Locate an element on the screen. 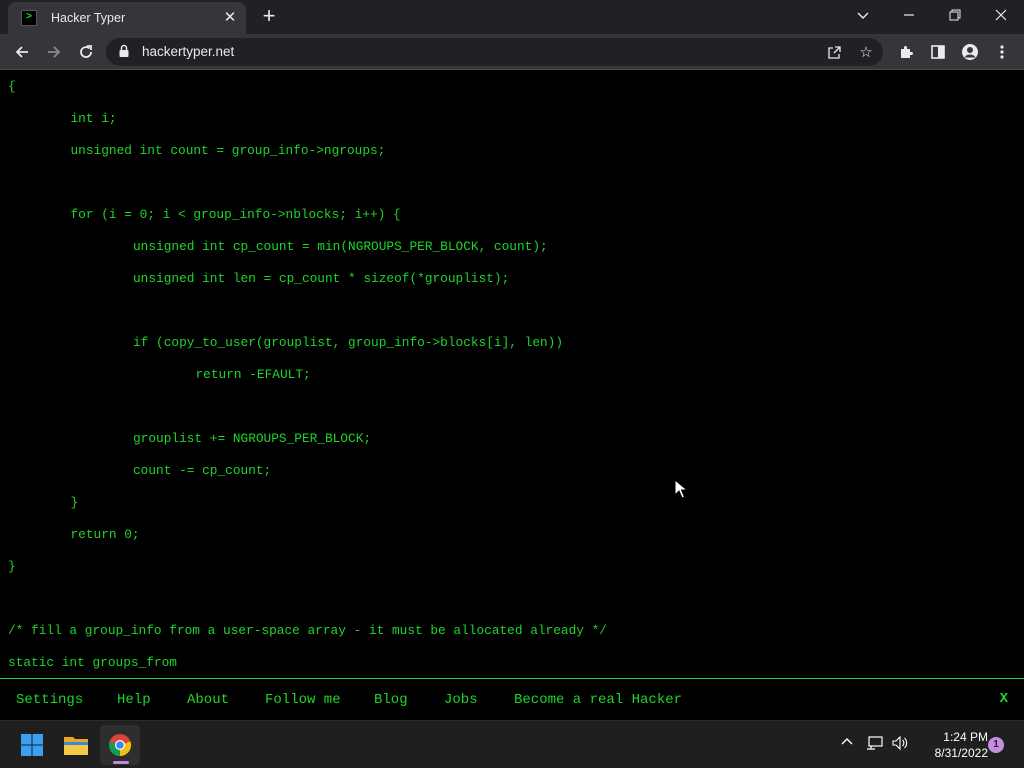 This screenshot has width=1024, height=768. windows-taskbar: 1:24 PM 8/31/2022 1 is located at coordinates (512, 744).